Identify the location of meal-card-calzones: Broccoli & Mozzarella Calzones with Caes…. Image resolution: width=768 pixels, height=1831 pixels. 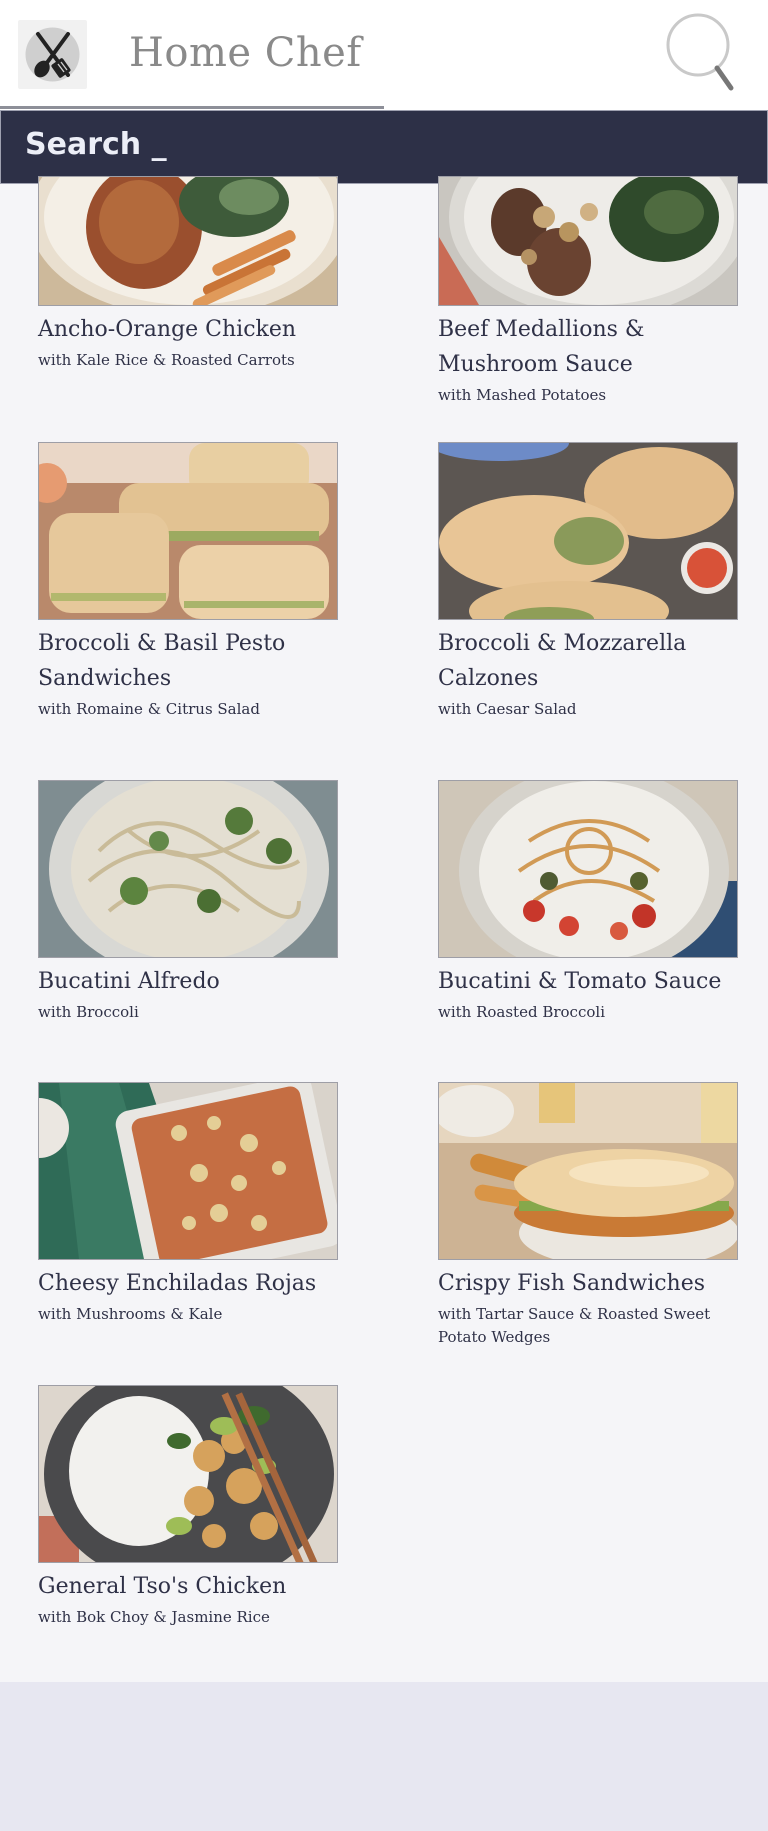
(588, 581).